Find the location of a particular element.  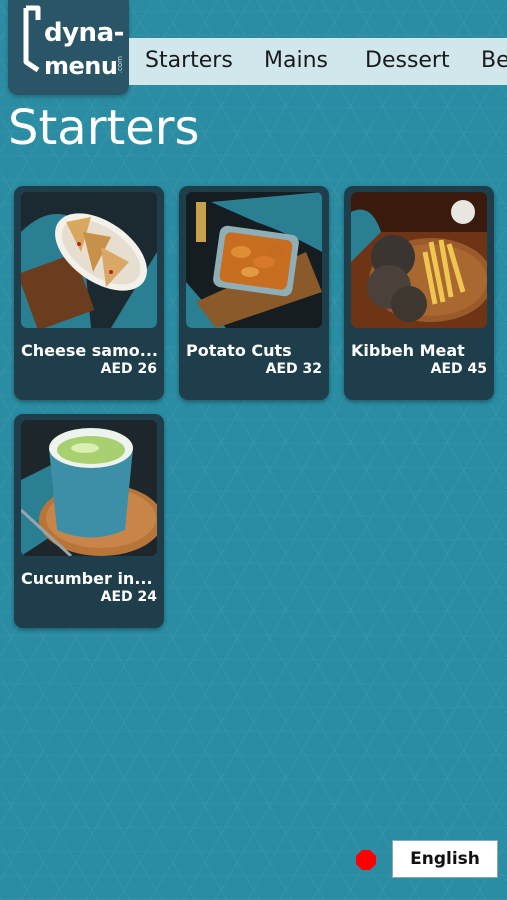

brand-suffix: .com is located at coordinates (120, 65).